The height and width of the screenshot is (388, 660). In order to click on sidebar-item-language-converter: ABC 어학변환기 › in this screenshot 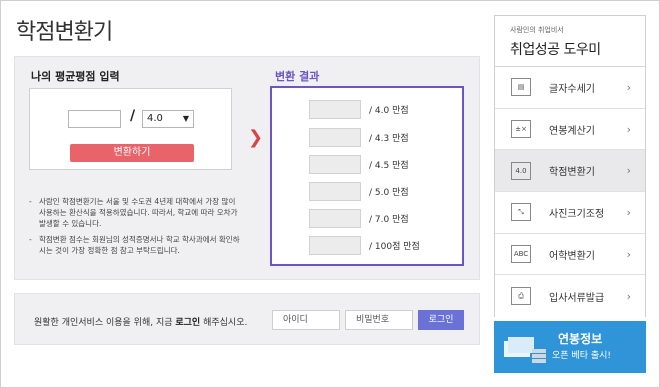, I will do `click(570, 254)`.